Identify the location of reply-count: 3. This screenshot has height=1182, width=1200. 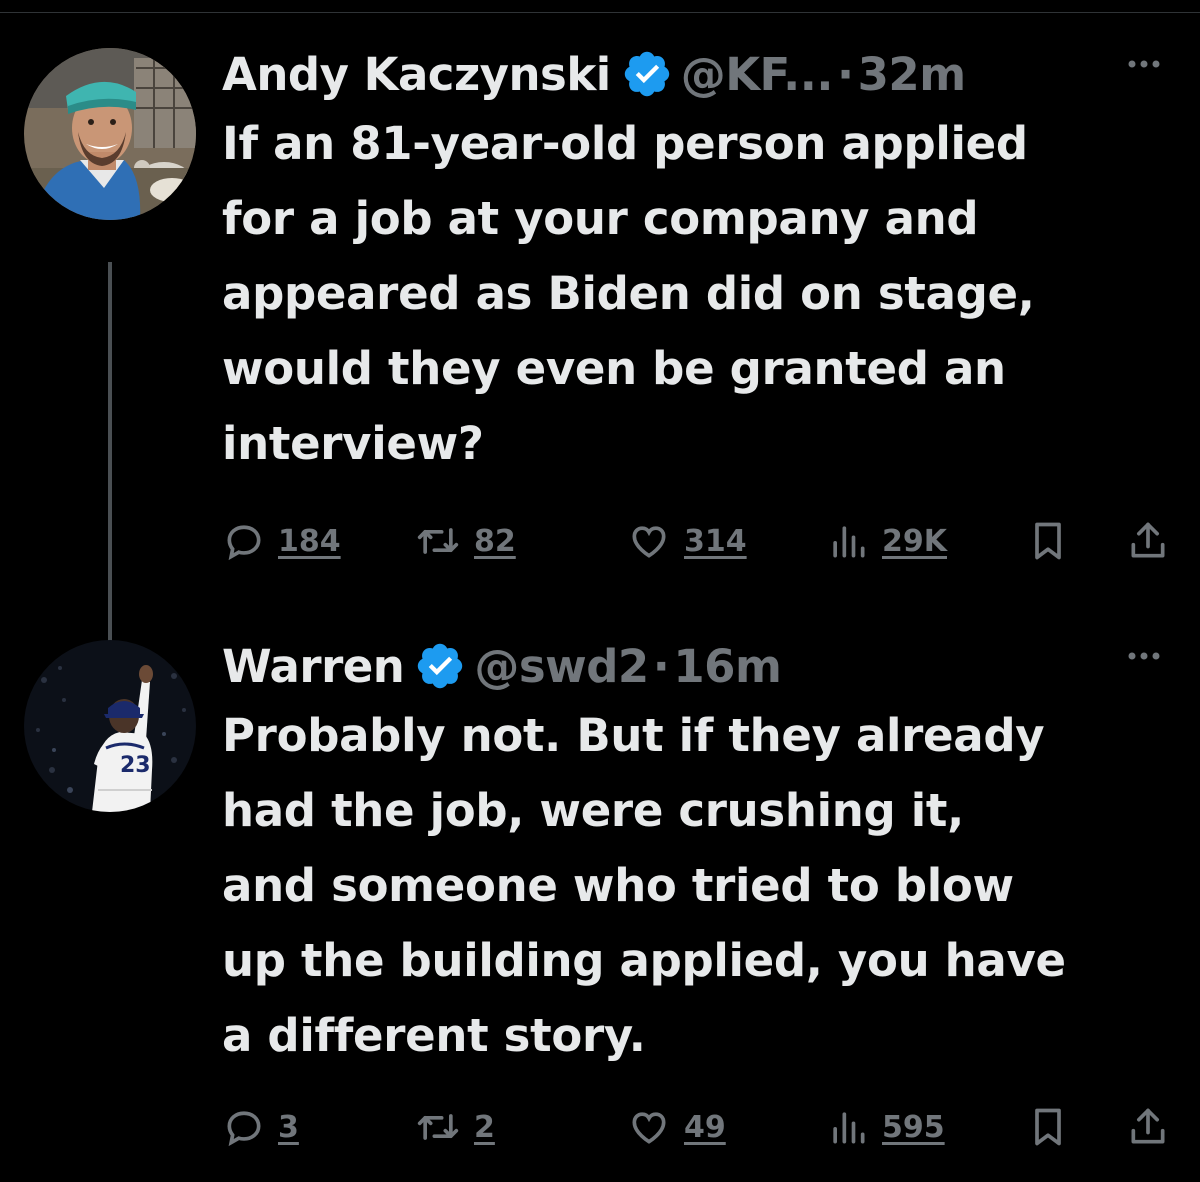
(288, 1127).